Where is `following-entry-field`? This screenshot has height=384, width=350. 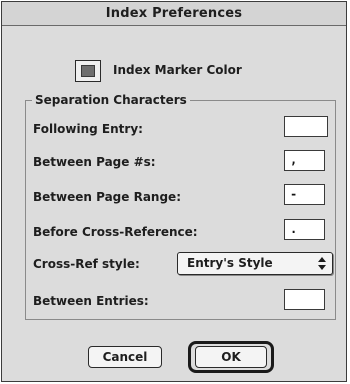 following-entry-field is located at coordinates (306, 126).